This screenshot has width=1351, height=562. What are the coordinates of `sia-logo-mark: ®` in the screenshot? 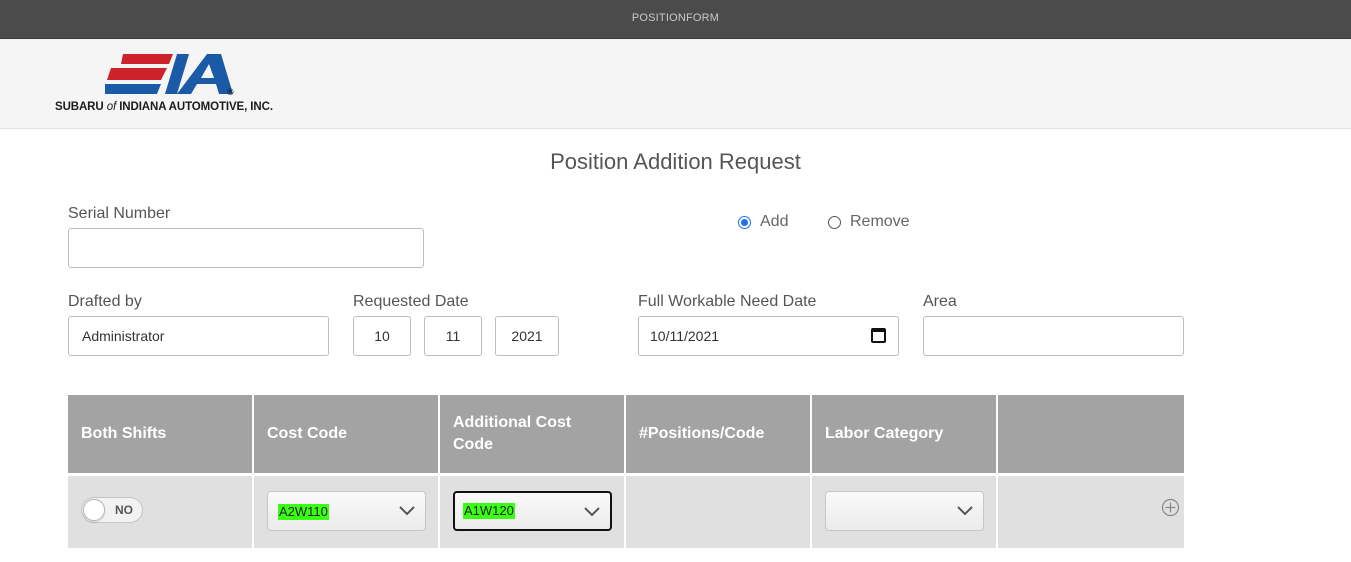 It's located at (169, 75).